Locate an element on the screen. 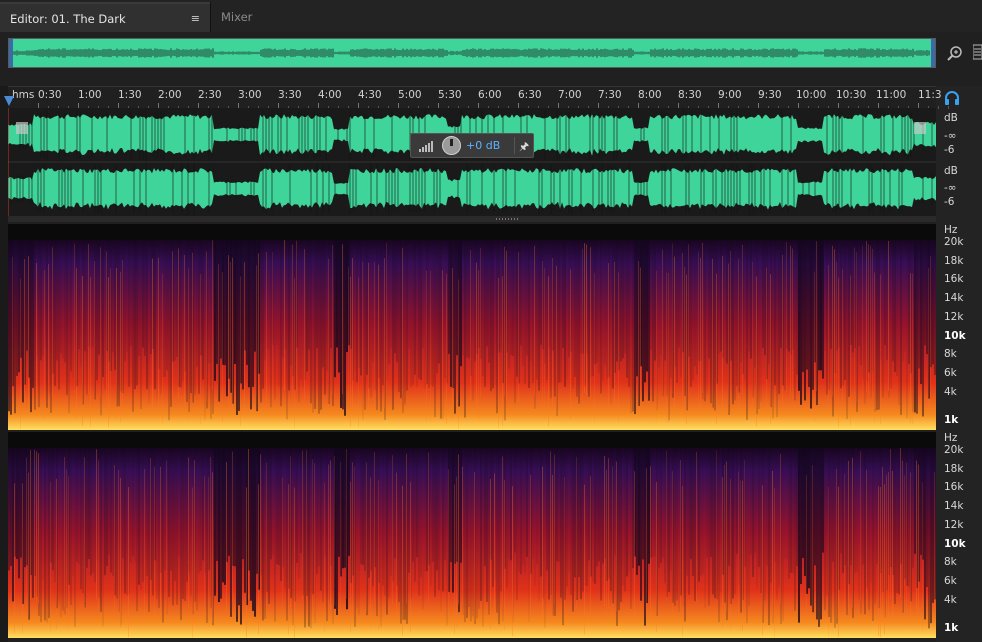  hud-divider is located at coordinates (514, 145).